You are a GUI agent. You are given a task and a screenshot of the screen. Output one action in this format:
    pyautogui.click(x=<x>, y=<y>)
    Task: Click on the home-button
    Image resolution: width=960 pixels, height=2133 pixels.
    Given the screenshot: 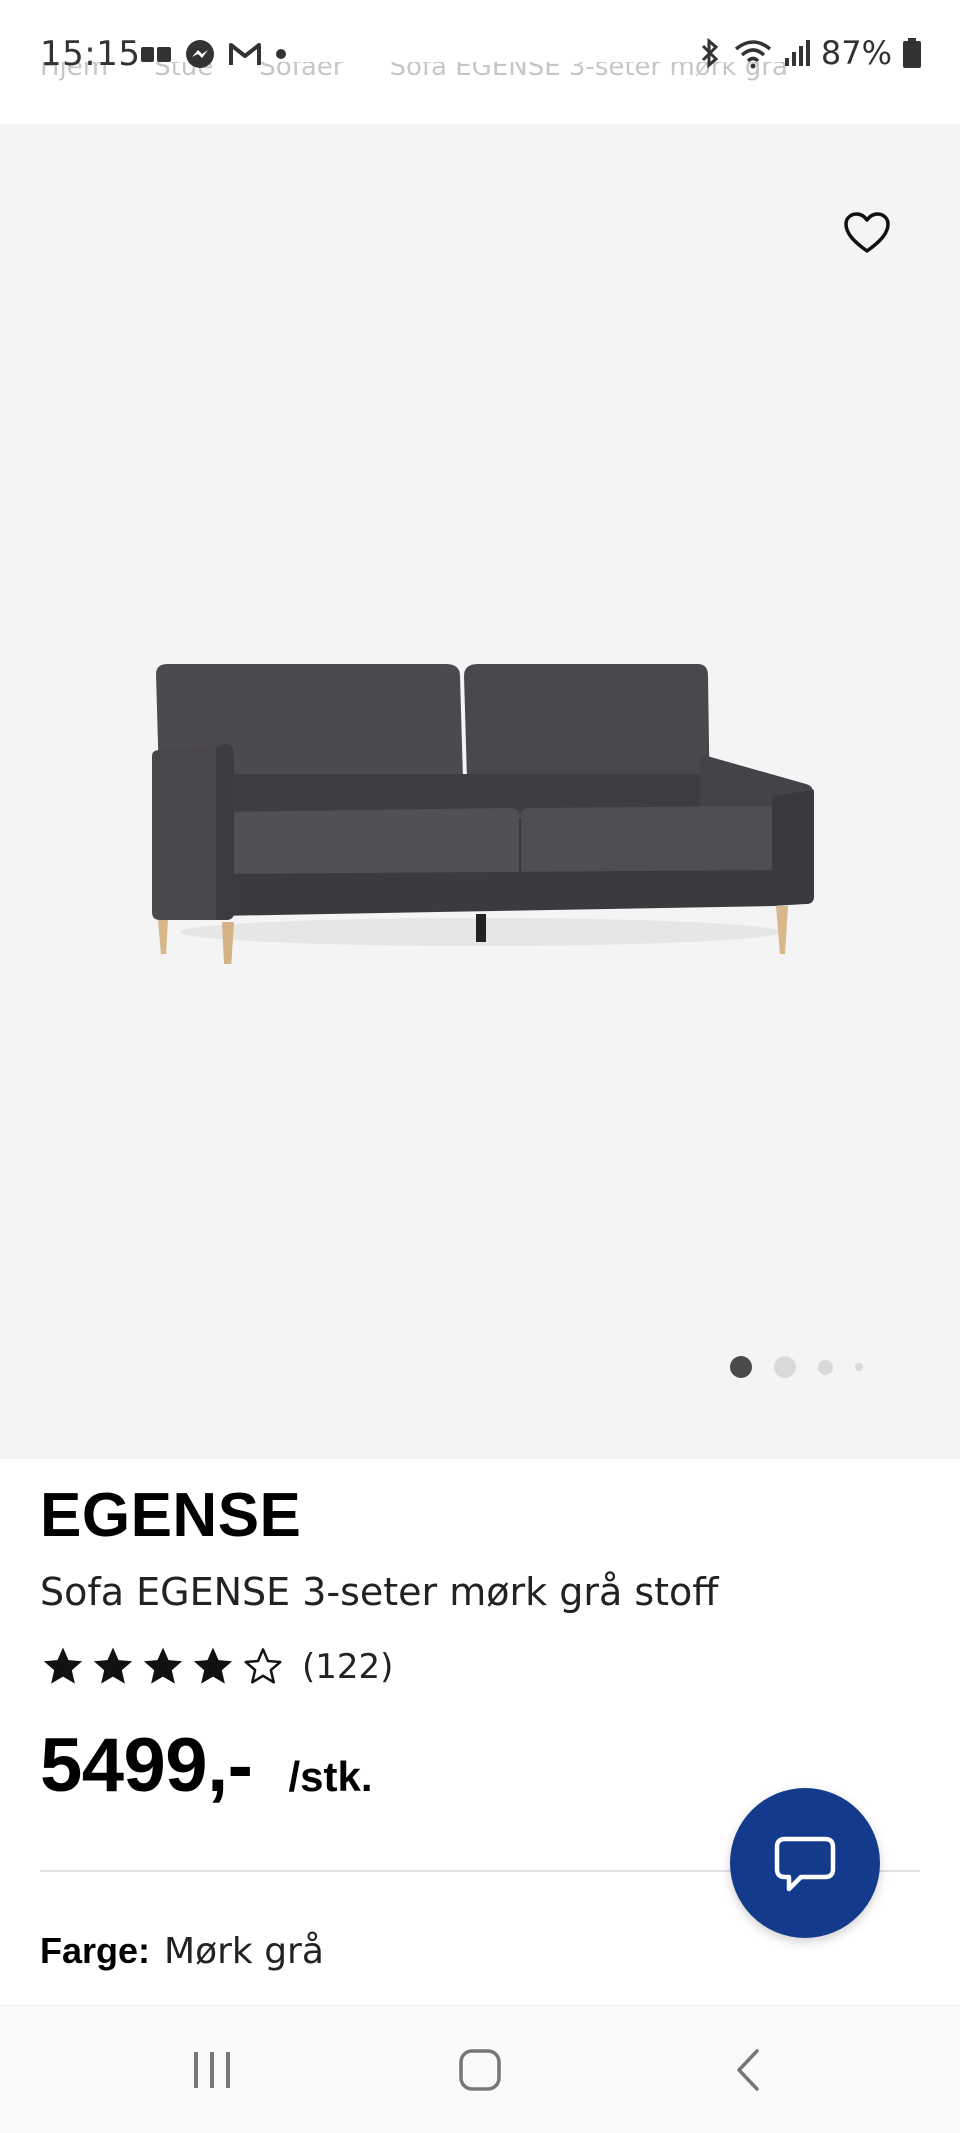 What is the action you would take?
    pyautogui.click(x=480, y=2069)
    